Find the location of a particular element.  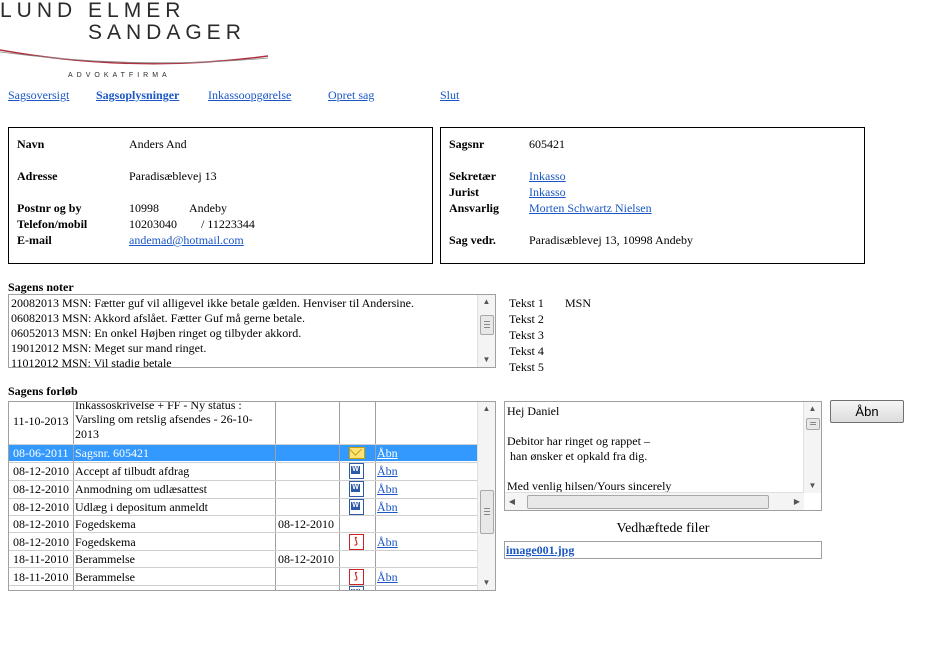

nav-inkassoopgorelse: Inkassoopgørelse is located at coordinates (249, 95).